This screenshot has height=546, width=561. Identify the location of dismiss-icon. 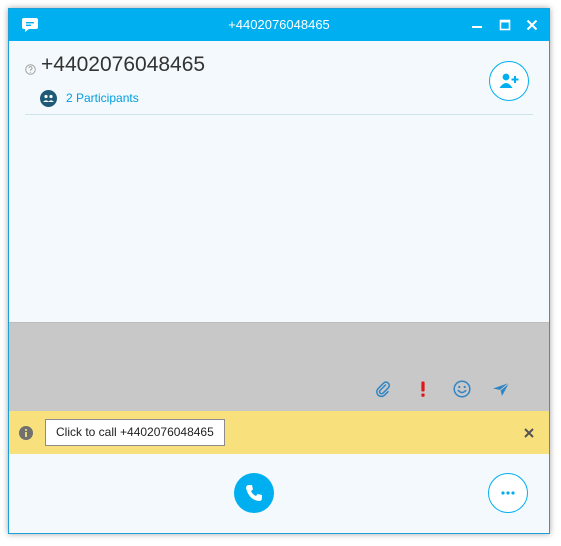
(529, 432).